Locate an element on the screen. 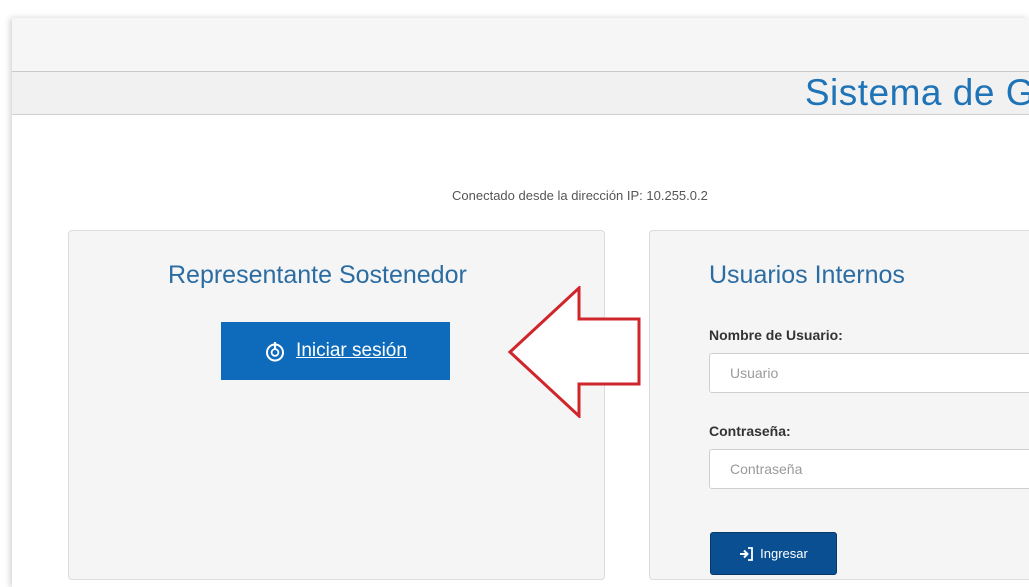 This screenshot has width=1029, height=587. submit-button: Ingresar is located at coordinates (773, 553).